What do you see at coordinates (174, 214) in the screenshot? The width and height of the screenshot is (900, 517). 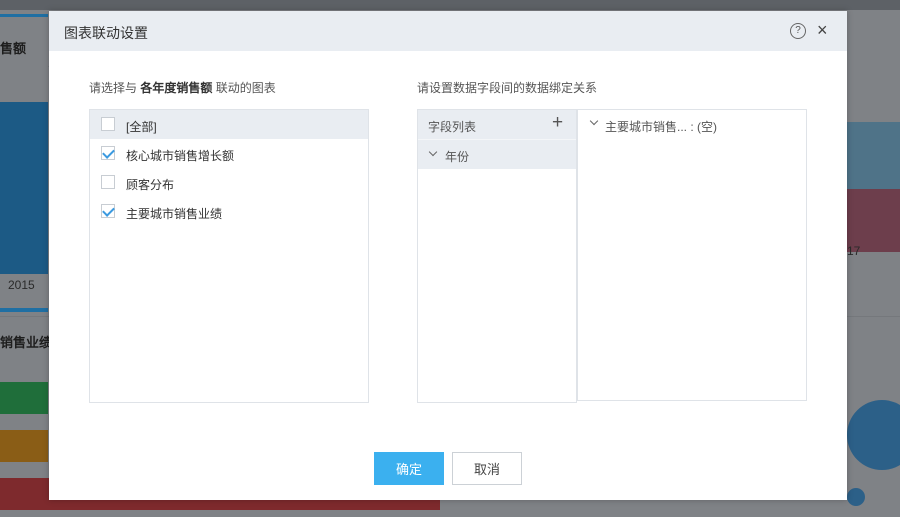 I see `checkbox-label: 主要城市销售业绩` at bounding box center [174, 214].